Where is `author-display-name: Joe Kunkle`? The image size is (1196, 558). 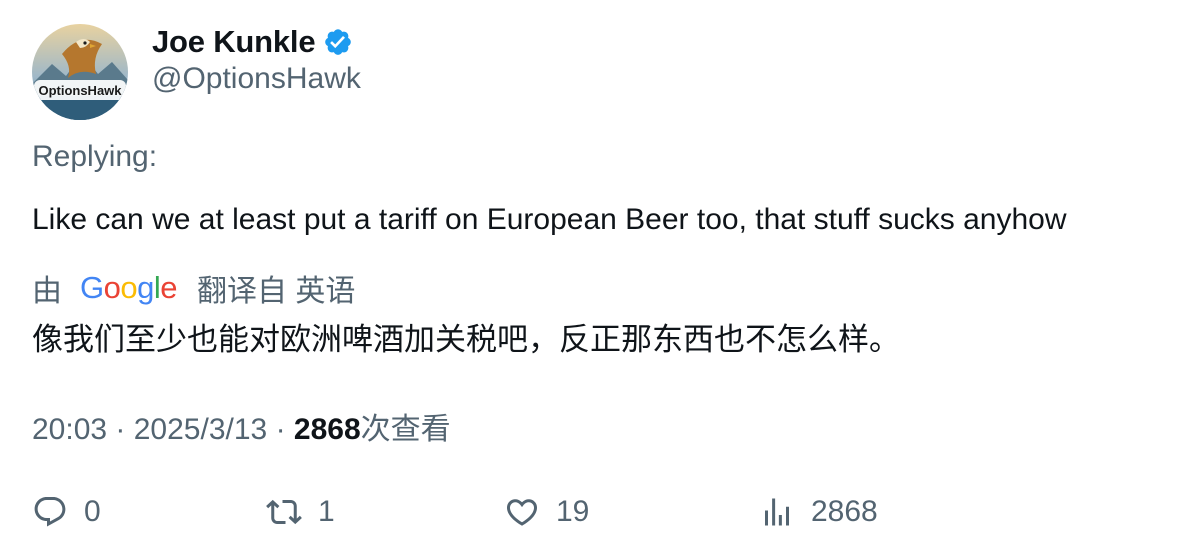 author-display-name: Joe Kunkle is located at coordinates (234, 42).